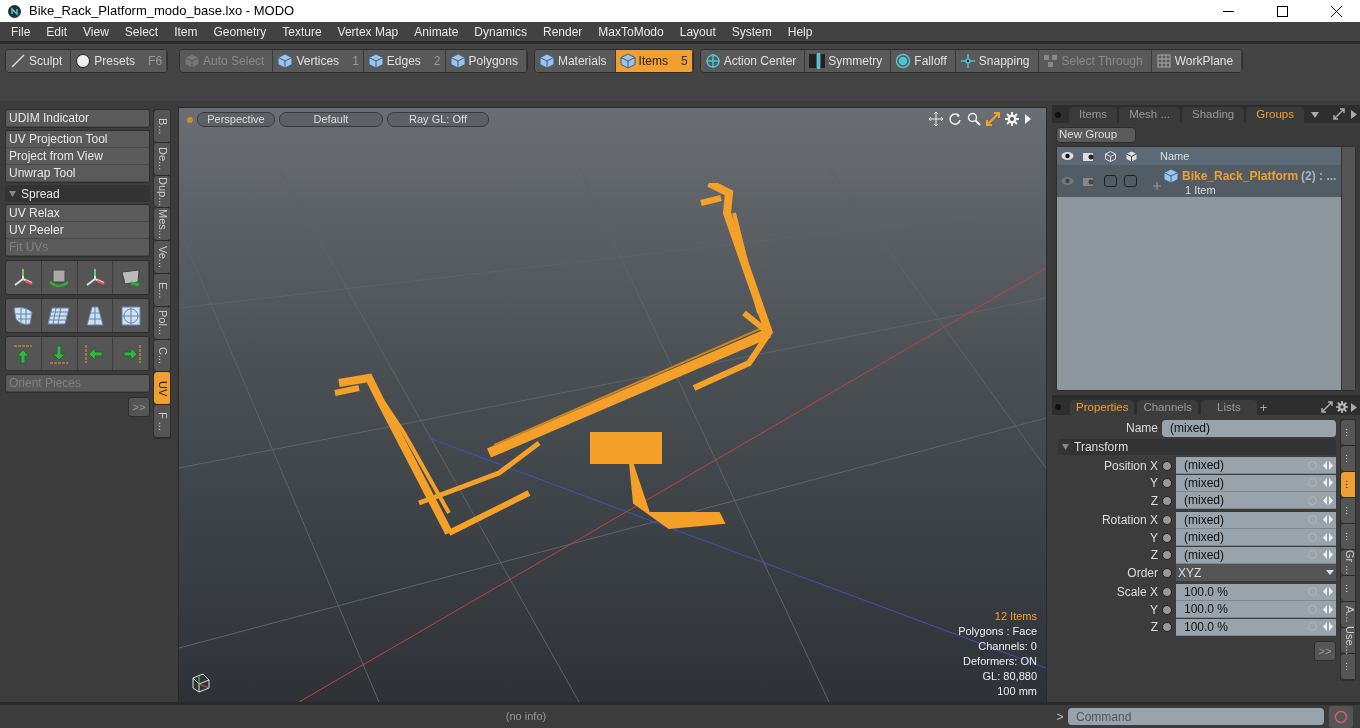  What do you see at coordinates (236, 119) in the screenshot?
I see `viewport-button: Perspective` at bounding box center [236, 119].